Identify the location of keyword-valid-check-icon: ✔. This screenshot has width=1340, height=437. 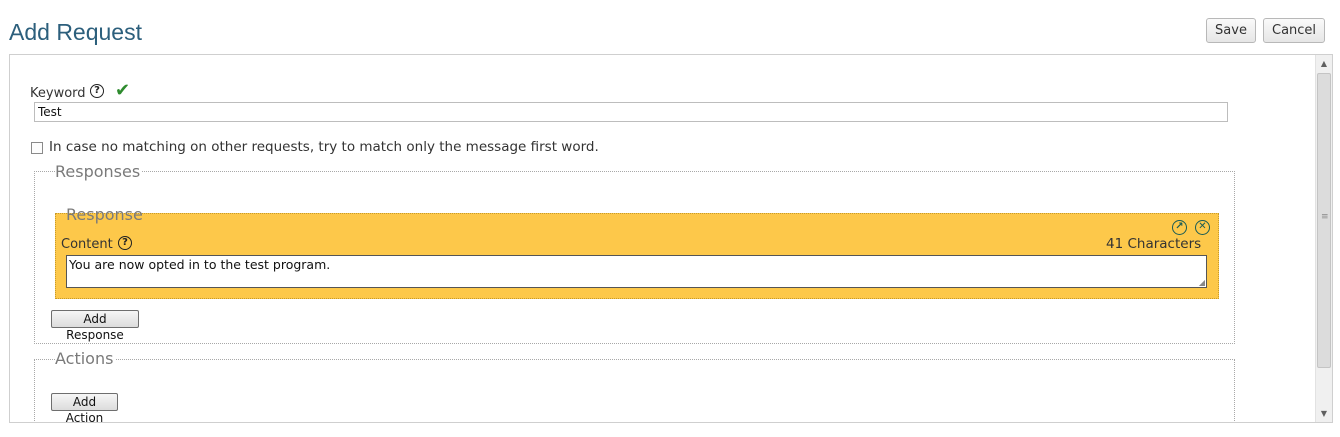
(123, 90).